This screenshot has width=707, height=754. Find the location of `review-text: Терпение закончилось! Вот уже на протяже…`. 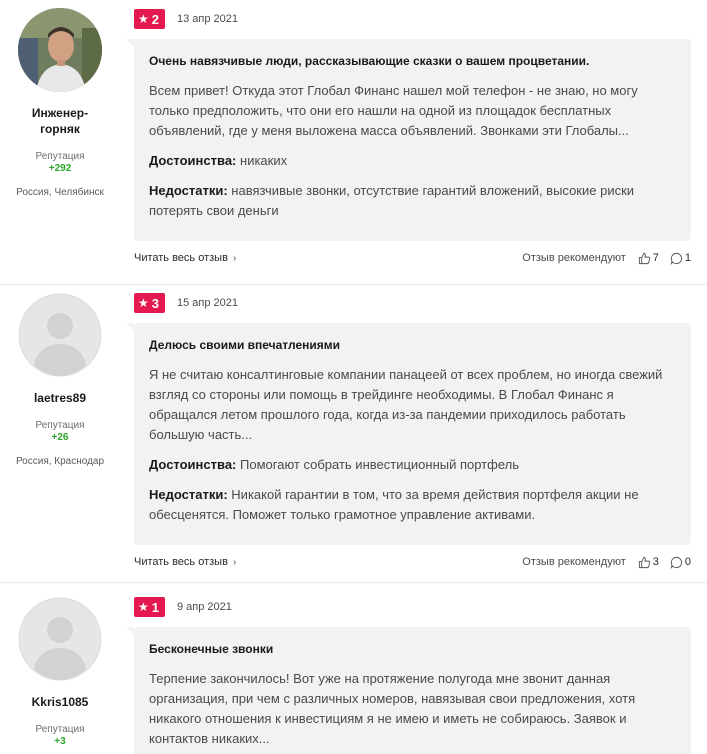

review-text: Терпение закончилось! Вот уже на протяже… is located at coordinates (392, 708).